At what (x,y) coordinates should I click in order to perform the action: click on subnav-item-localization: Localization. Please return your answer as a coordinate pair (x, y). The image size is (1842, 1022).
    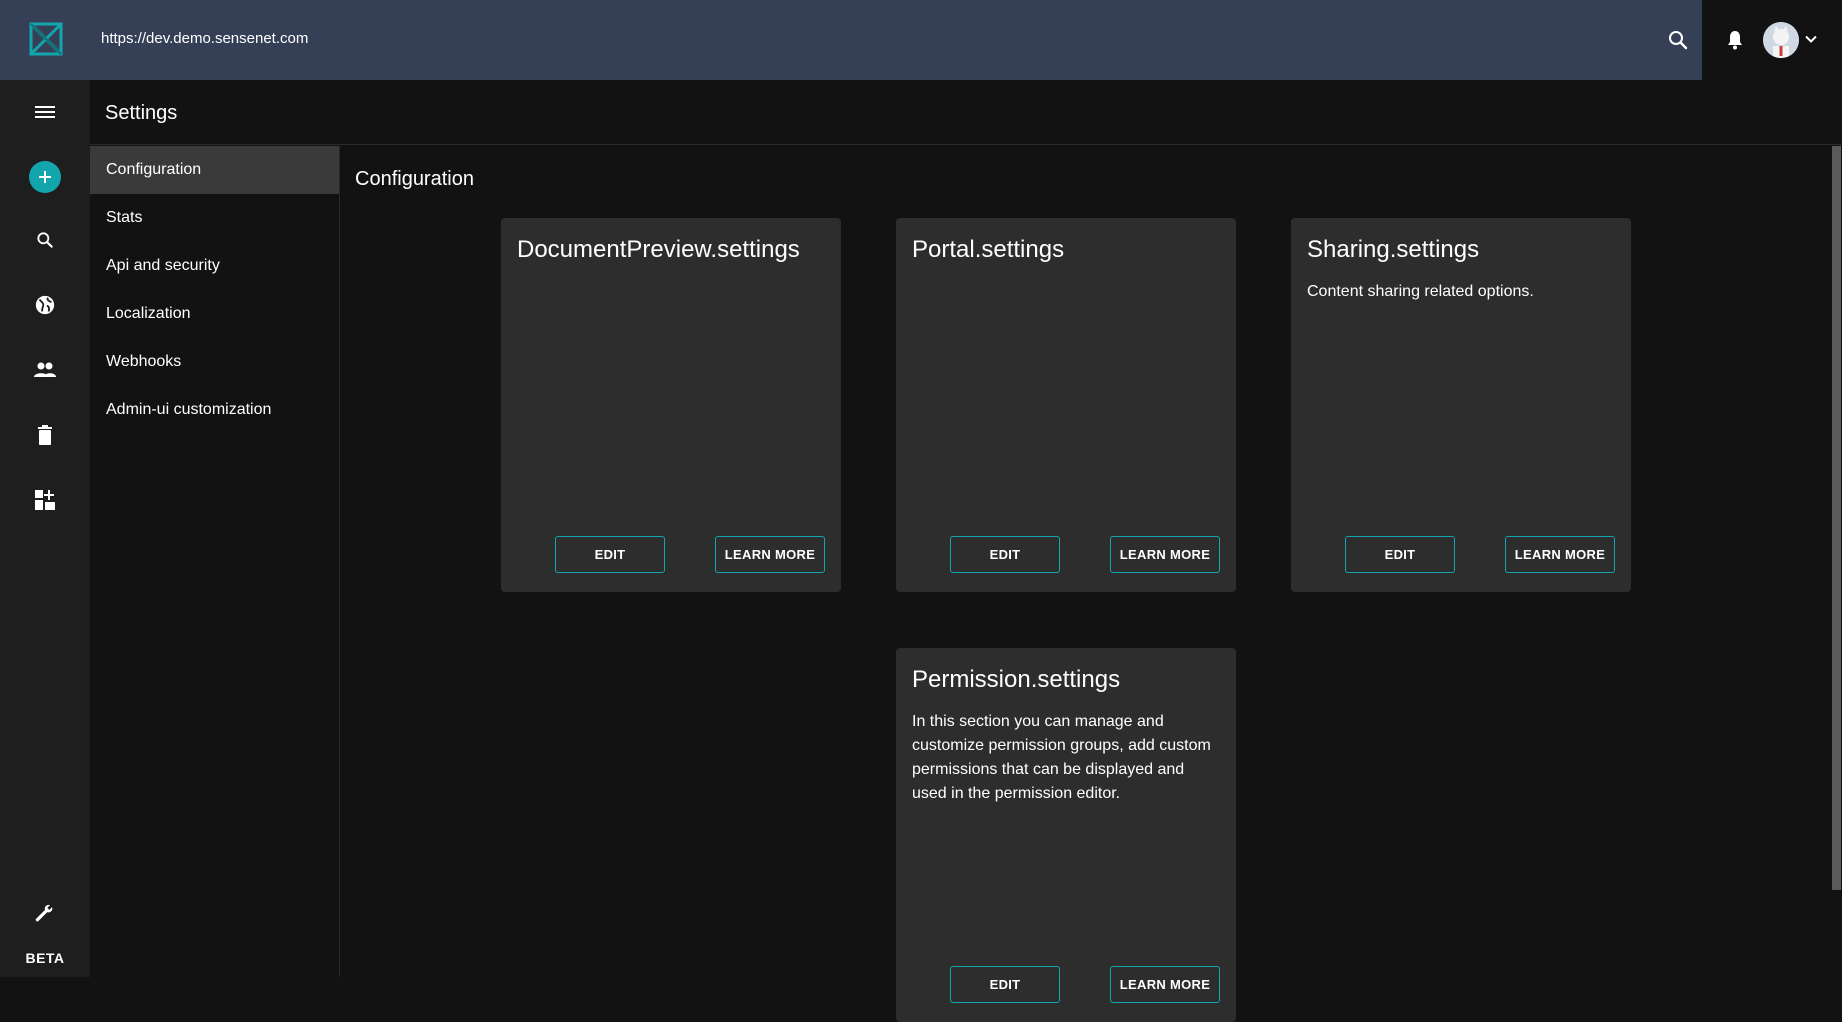
    Looking at the image, I should click on (214, 314).